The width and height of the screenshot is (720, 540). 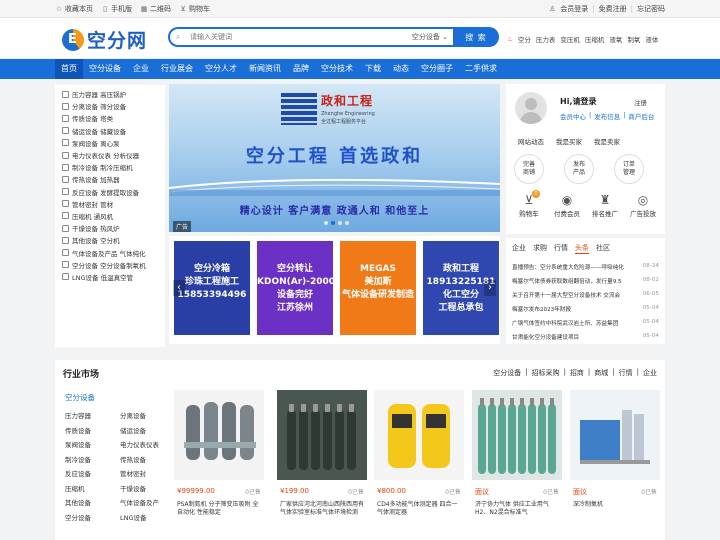 I want to click on product-card: ¥199.00 0已售 厂家供应河北河南山西陕西用有气体实验室标准气体环境检测, so click(x=322, y=465).